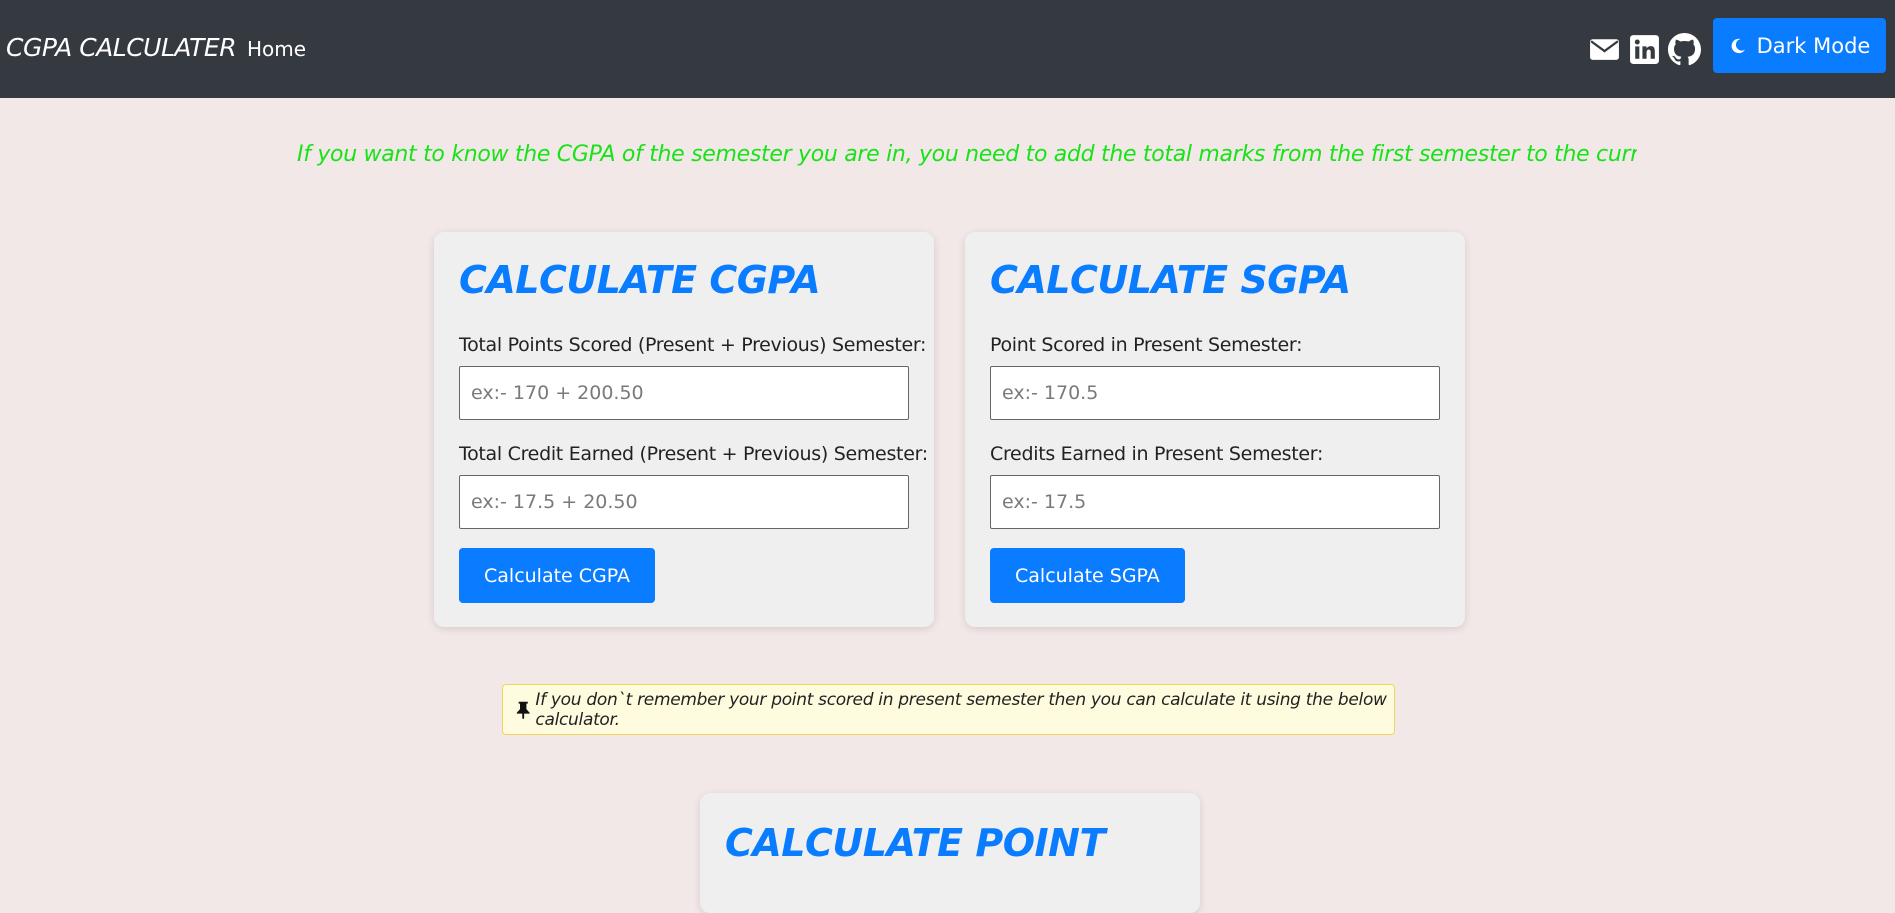  Describe the element at coordinates (1738, 45) in the screenshot. I see `moon-icon` at that location.